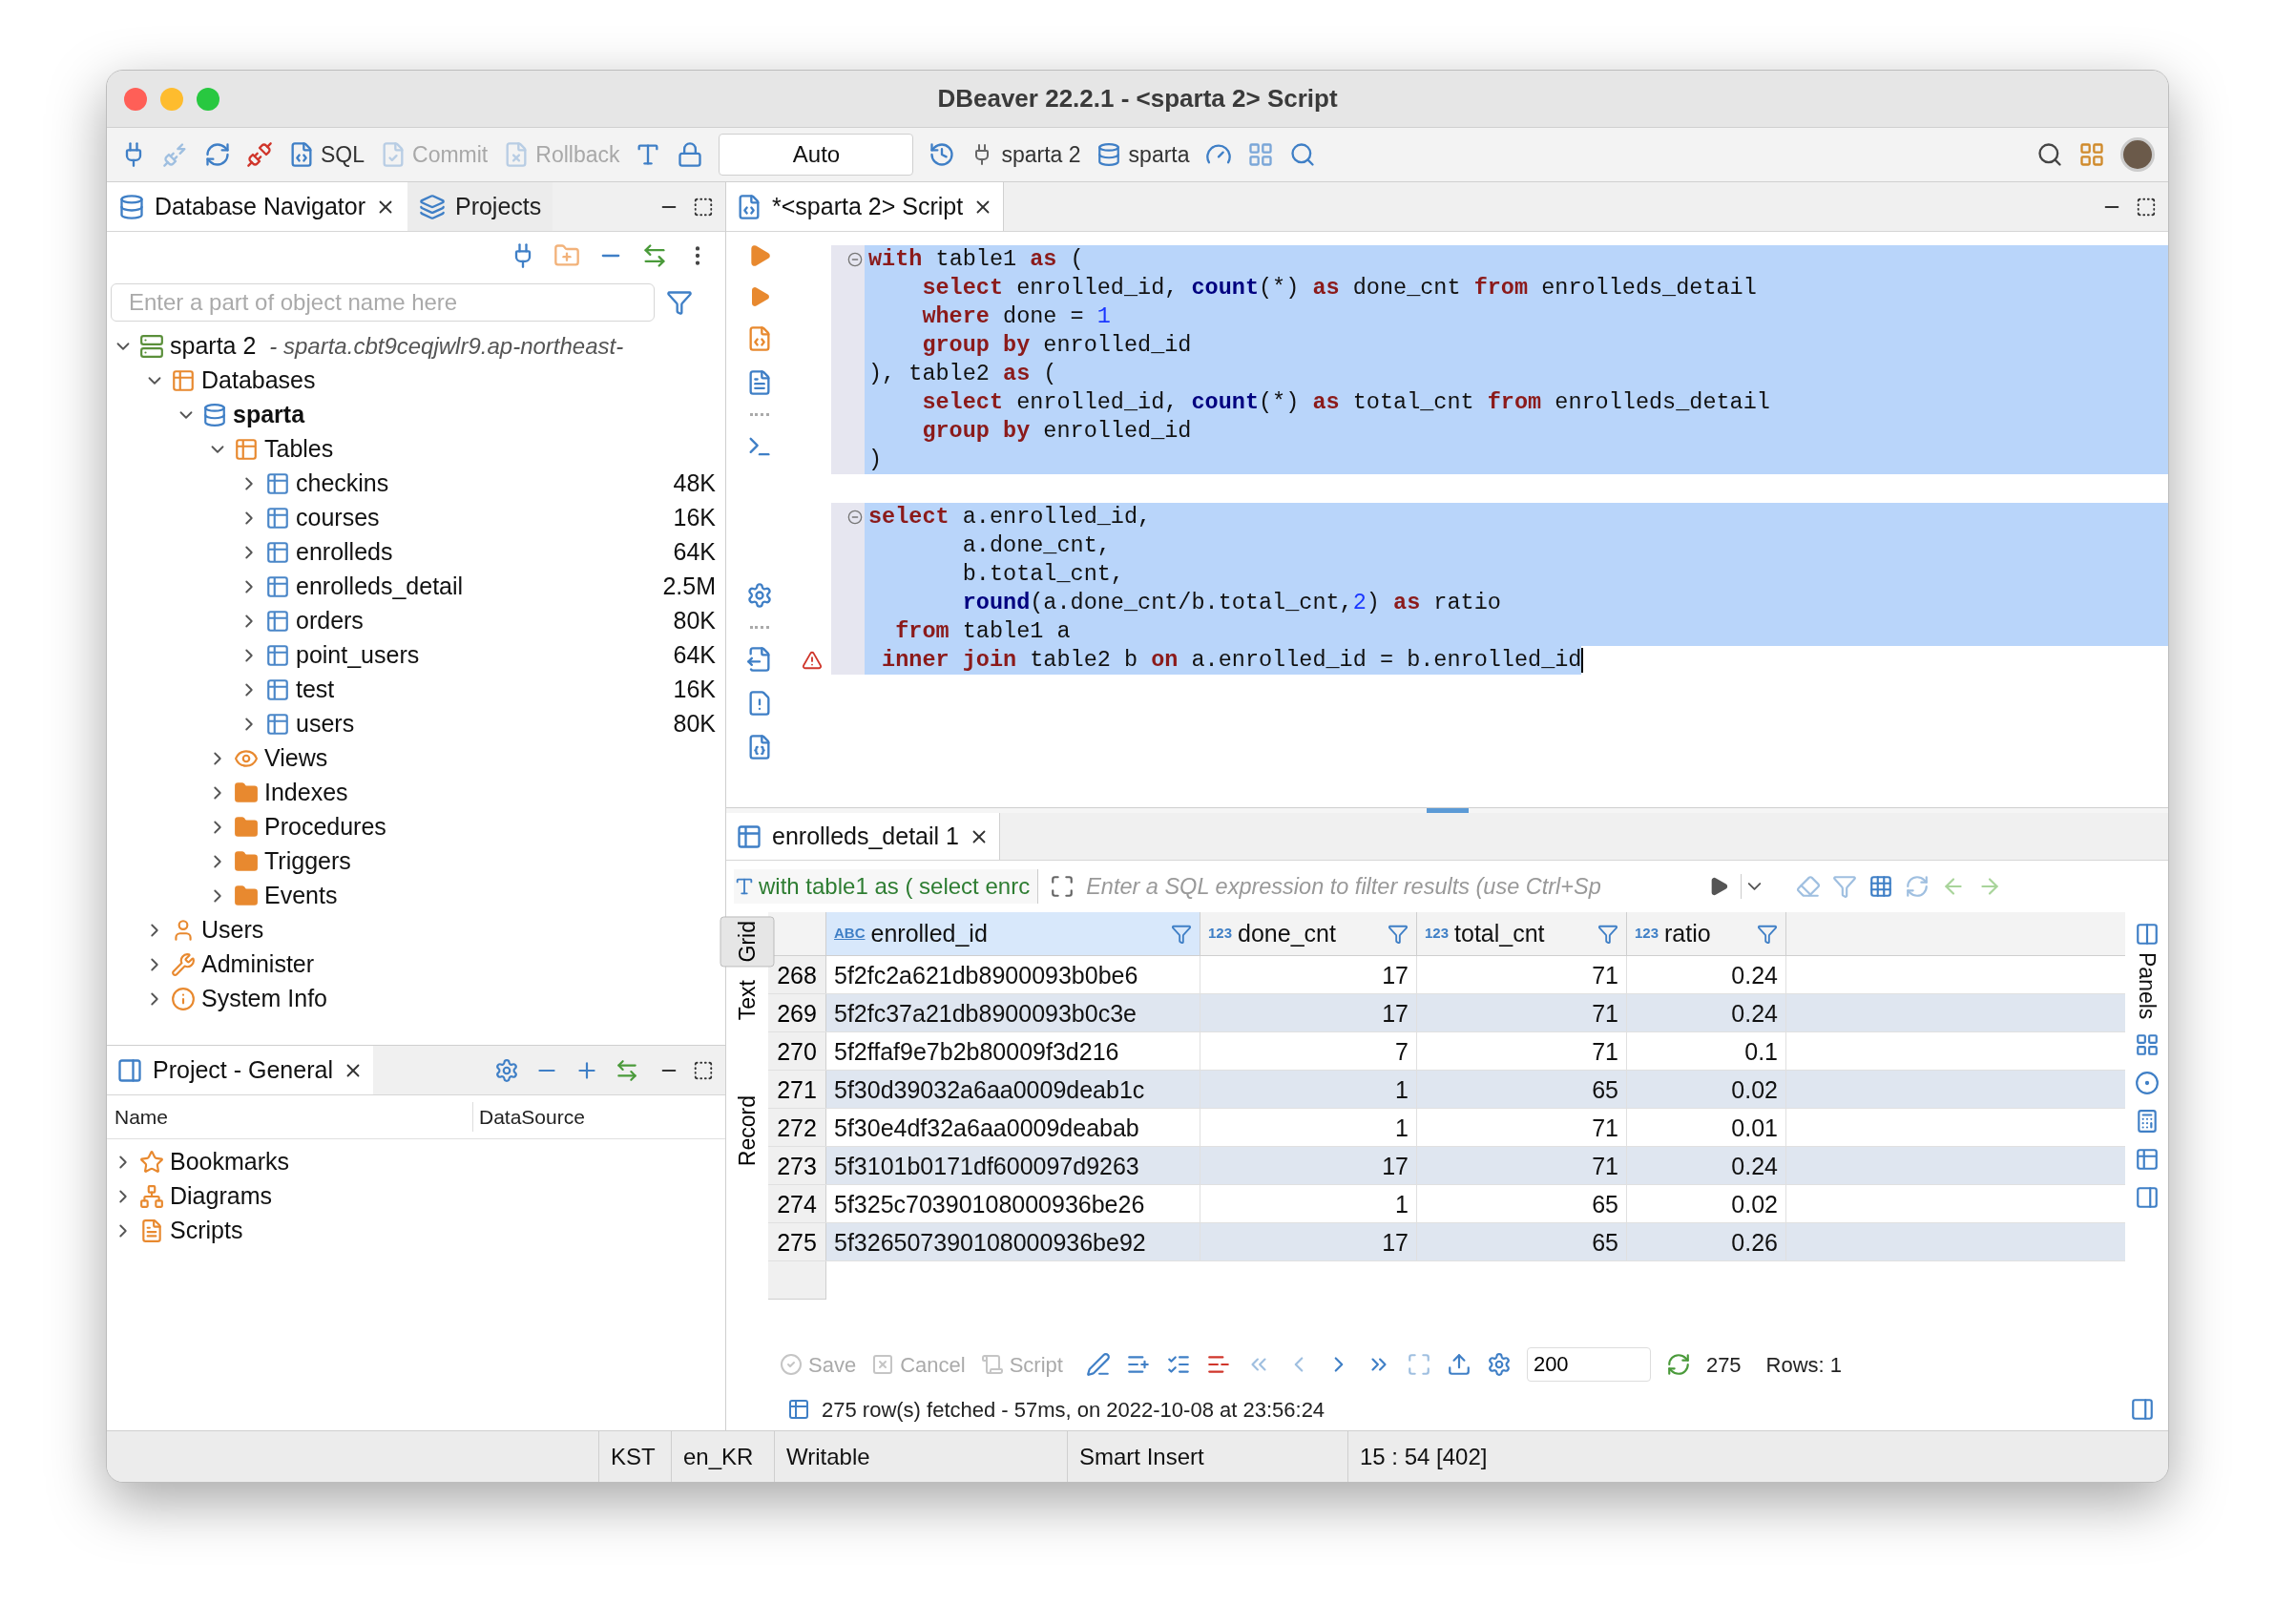 The width and height of the screenshot is (2275, 1624). I want to click on window-title: DBeaver 22.2.1 - <sparta 2> Script, so click(1137, 99).